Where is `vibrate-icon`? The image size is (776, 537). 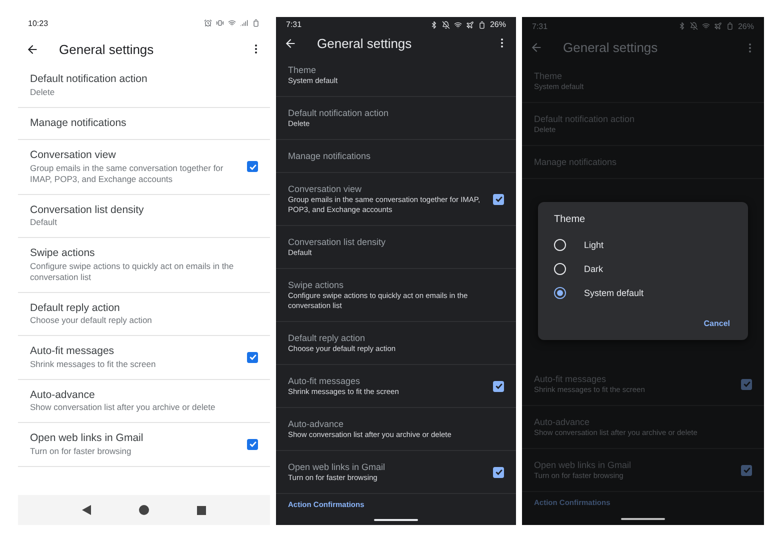
vibrate-icon is located at coordinates (220, 23).